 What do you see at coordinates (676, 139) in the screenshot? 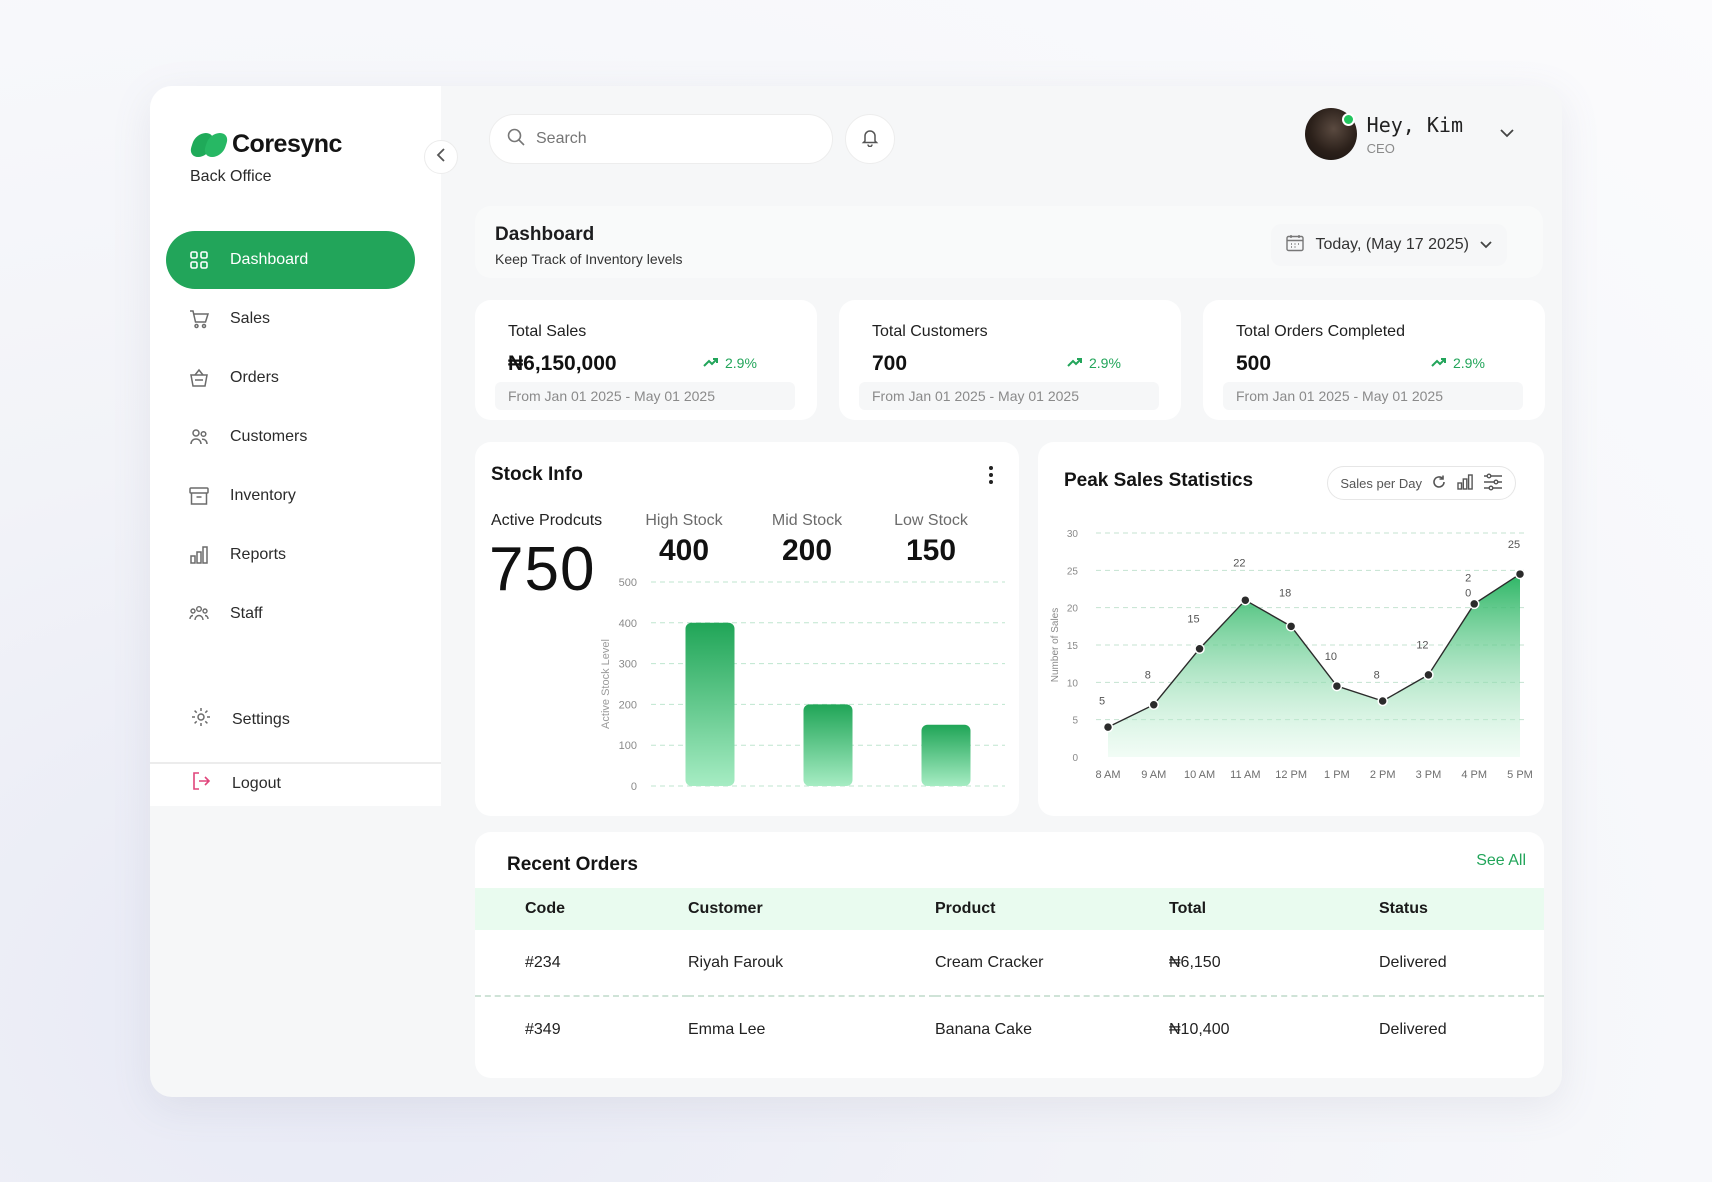
I see `search-input` at bounding box center [676, 139].